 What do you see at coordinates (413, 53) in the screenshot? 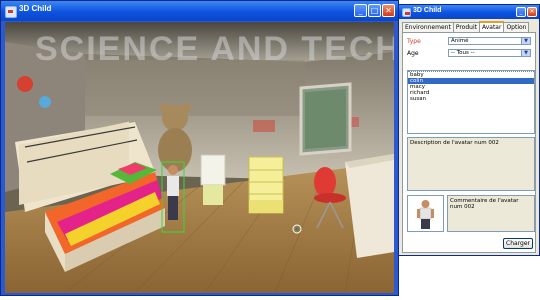
I see `age-label: Age` at bounding box center [413, 53].